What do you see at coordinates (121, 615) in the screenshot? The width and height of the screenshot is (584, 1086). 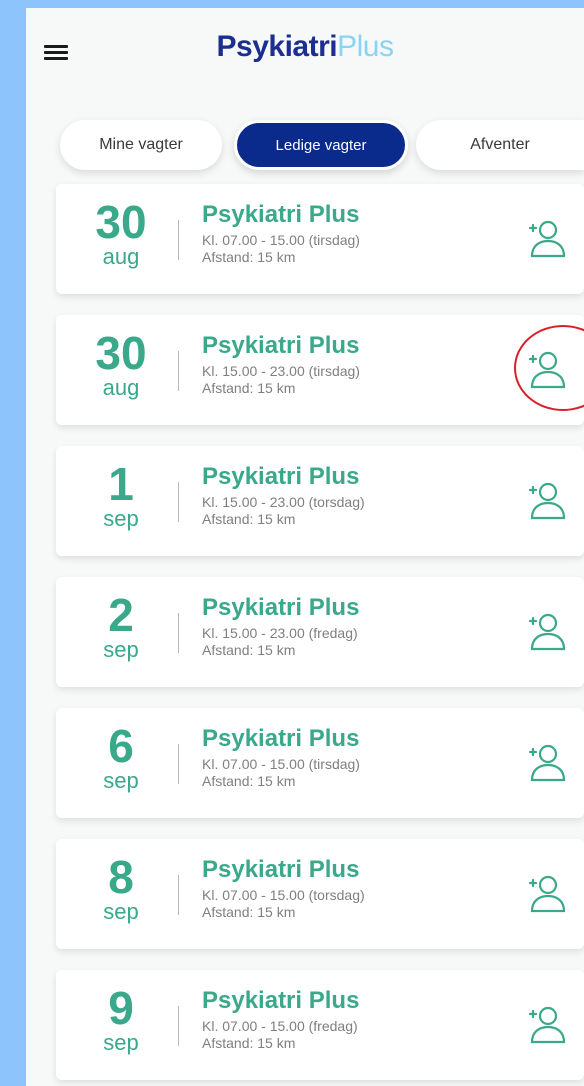 I see `shift-date-day: 2` at bounding box center [121, 615].